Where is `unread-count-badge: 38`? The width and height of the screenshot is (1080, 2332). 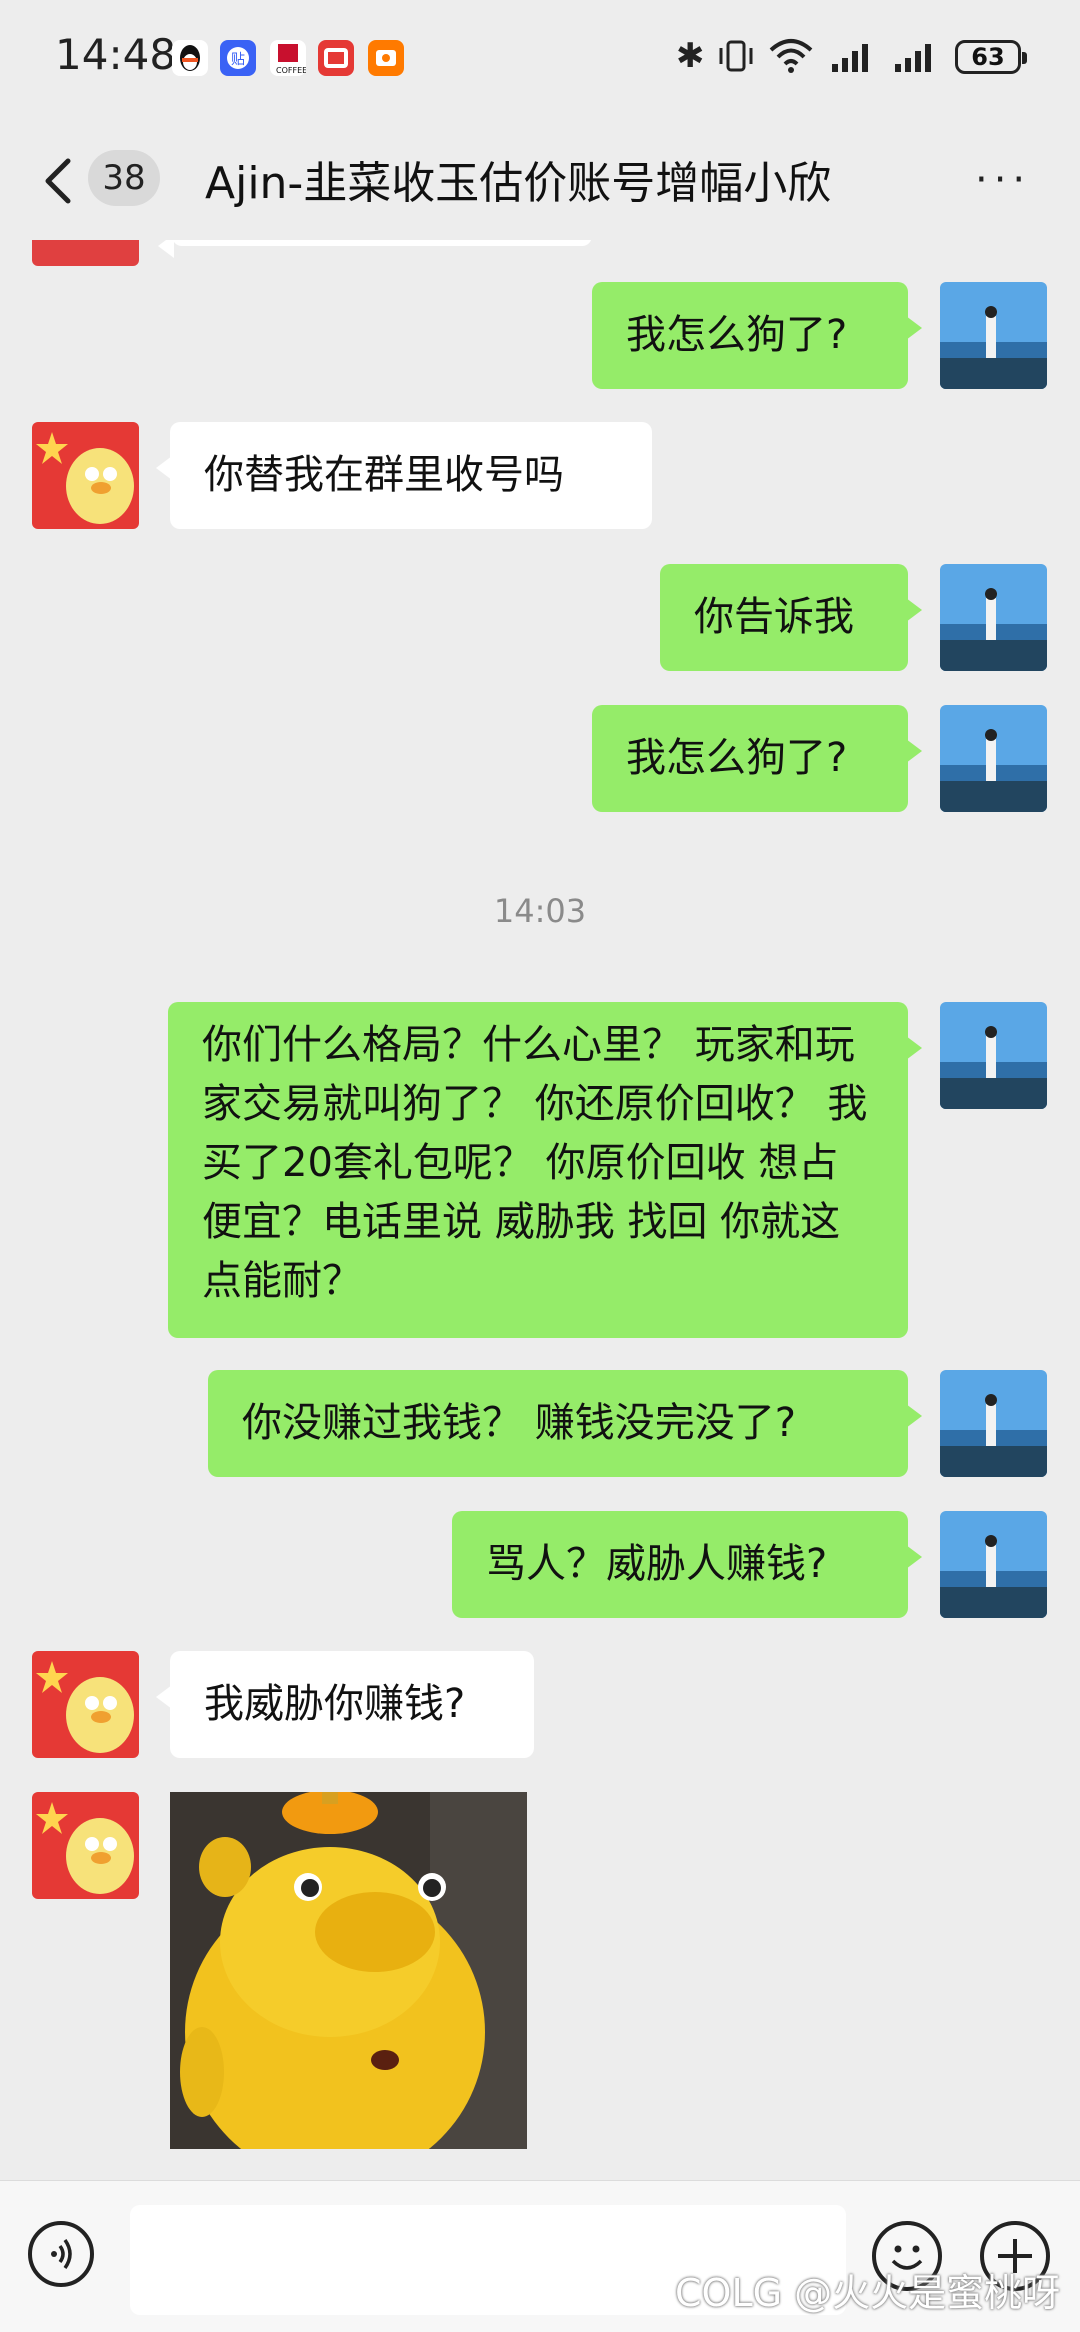
unread-count-badge: 38 is located at coordinates (124, 178).